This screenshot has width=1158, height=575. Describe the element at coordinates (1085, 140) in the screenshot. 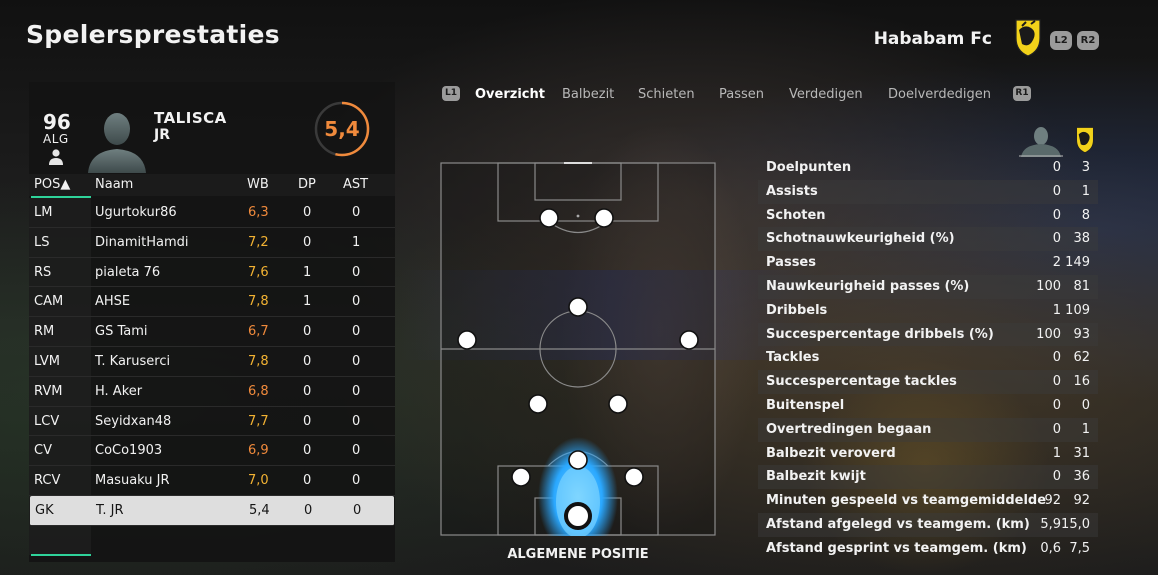

I see `club-badge-icon` at that location.